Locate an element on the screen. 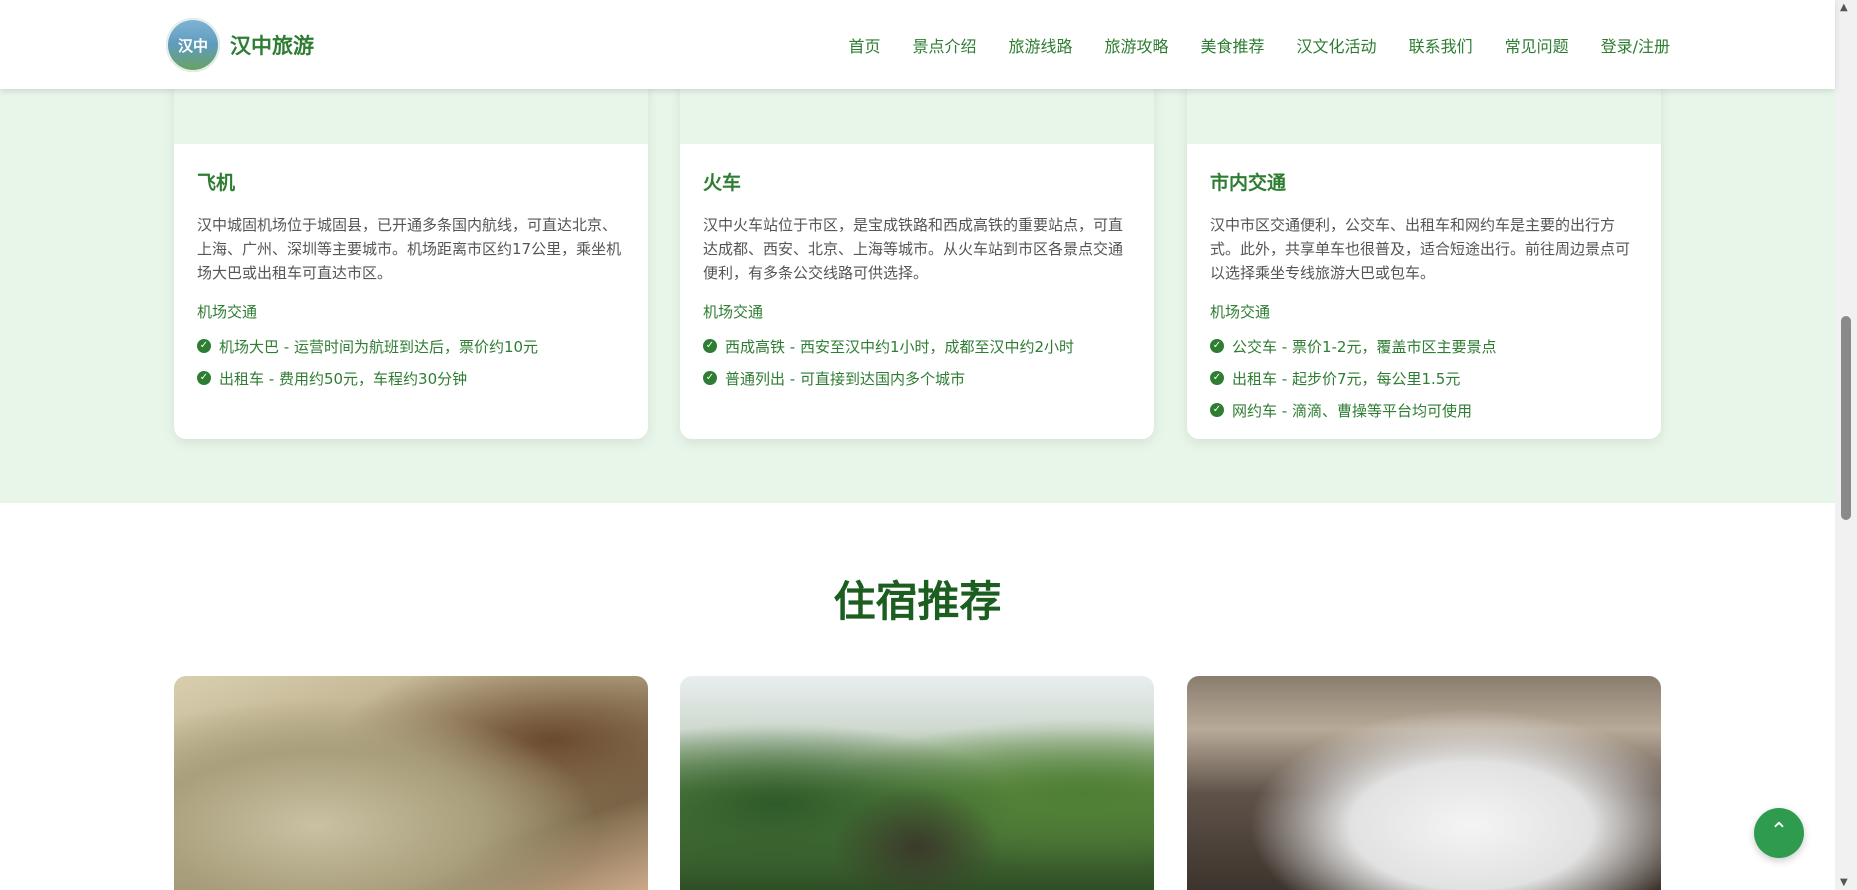 The width and height of the screenshot is (1857, 890). page-scrollbar: ▲ ▼ is located at coordinates (1846, 445).